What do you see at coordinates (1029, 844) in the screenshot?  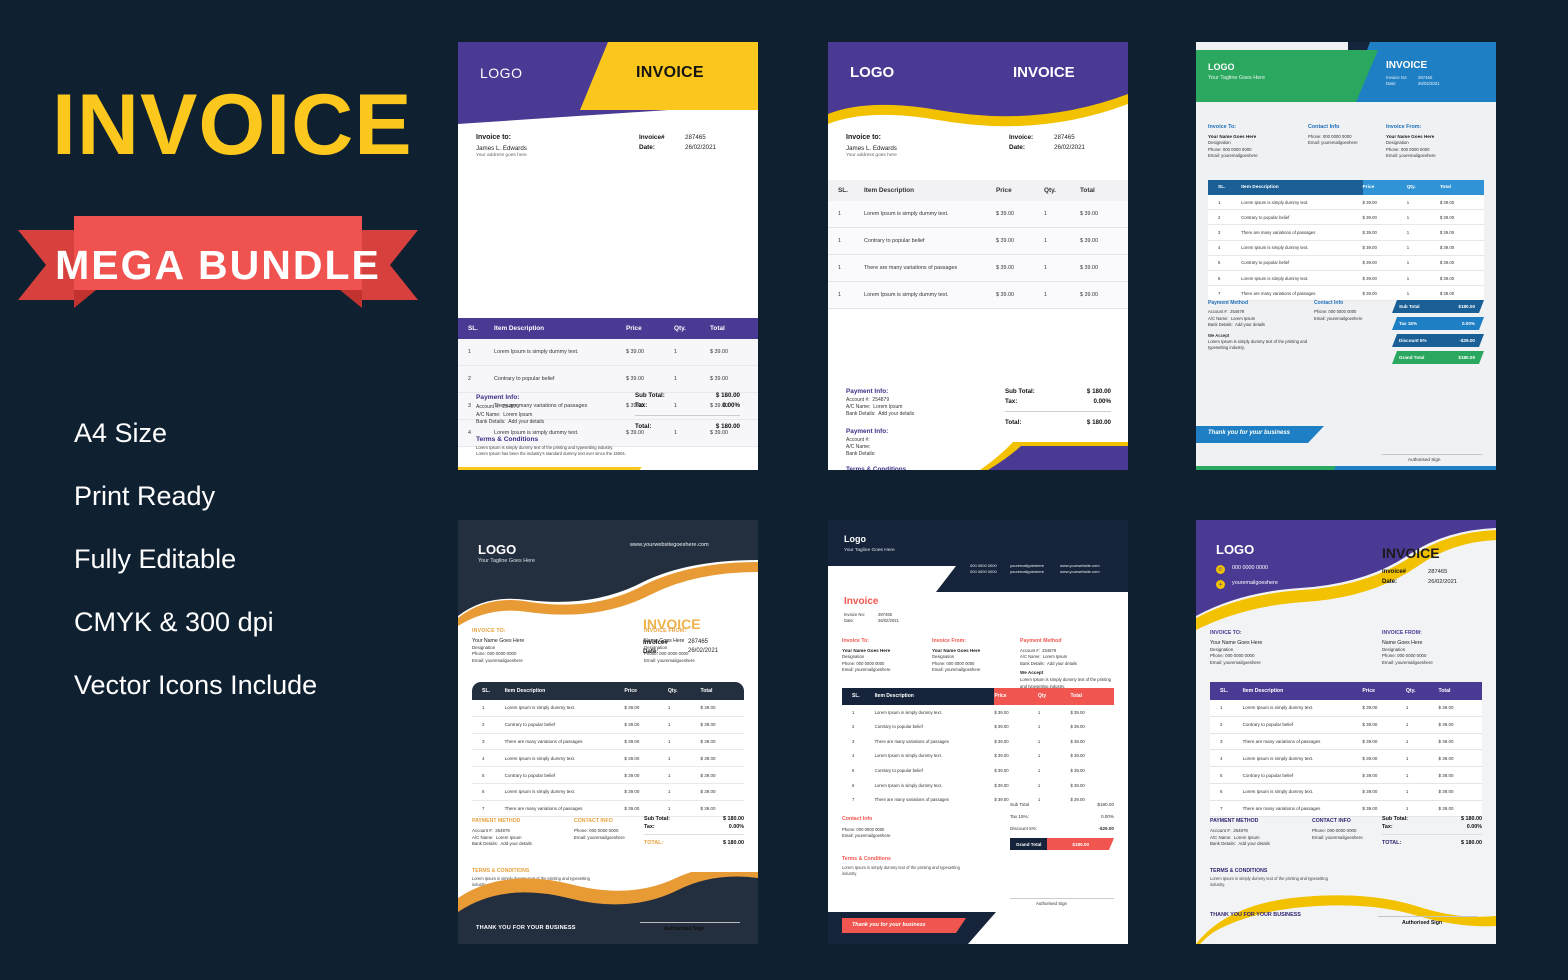 I see `grand-total-label: Grand Total` at bounding box center [1029, 844].